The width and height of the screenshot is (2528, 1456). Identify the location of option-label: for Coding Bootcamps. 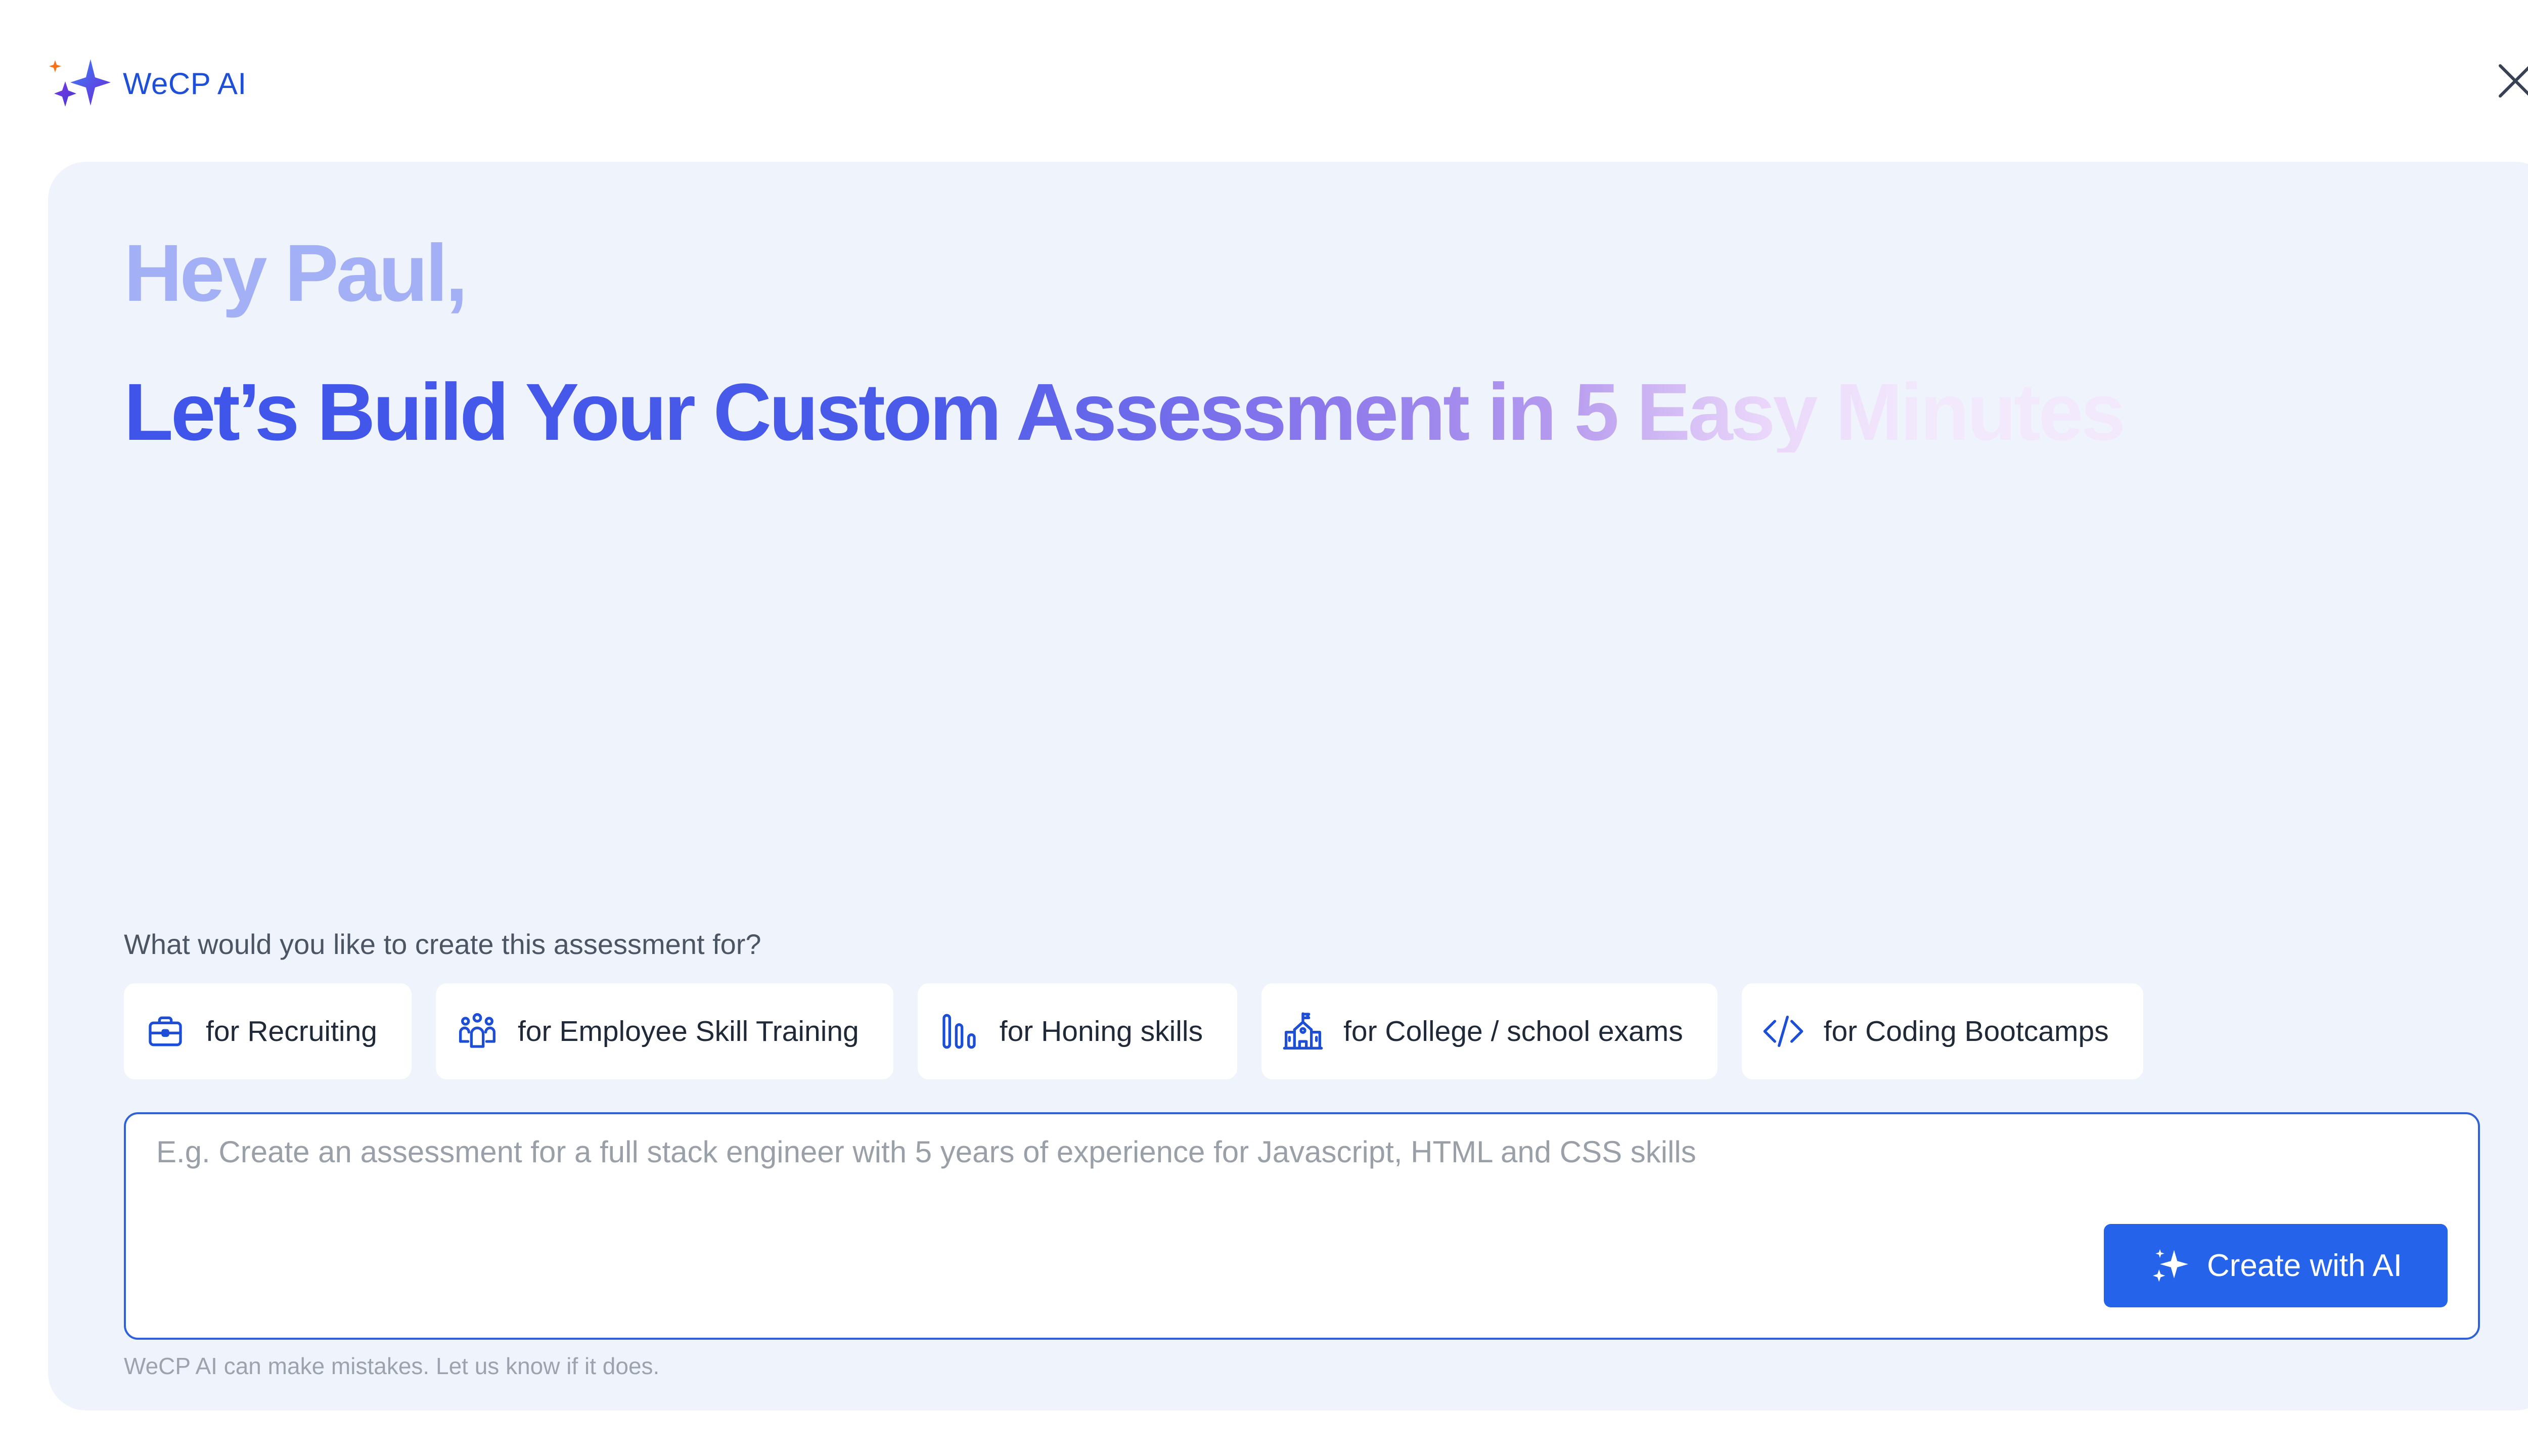
(1966, 1031).